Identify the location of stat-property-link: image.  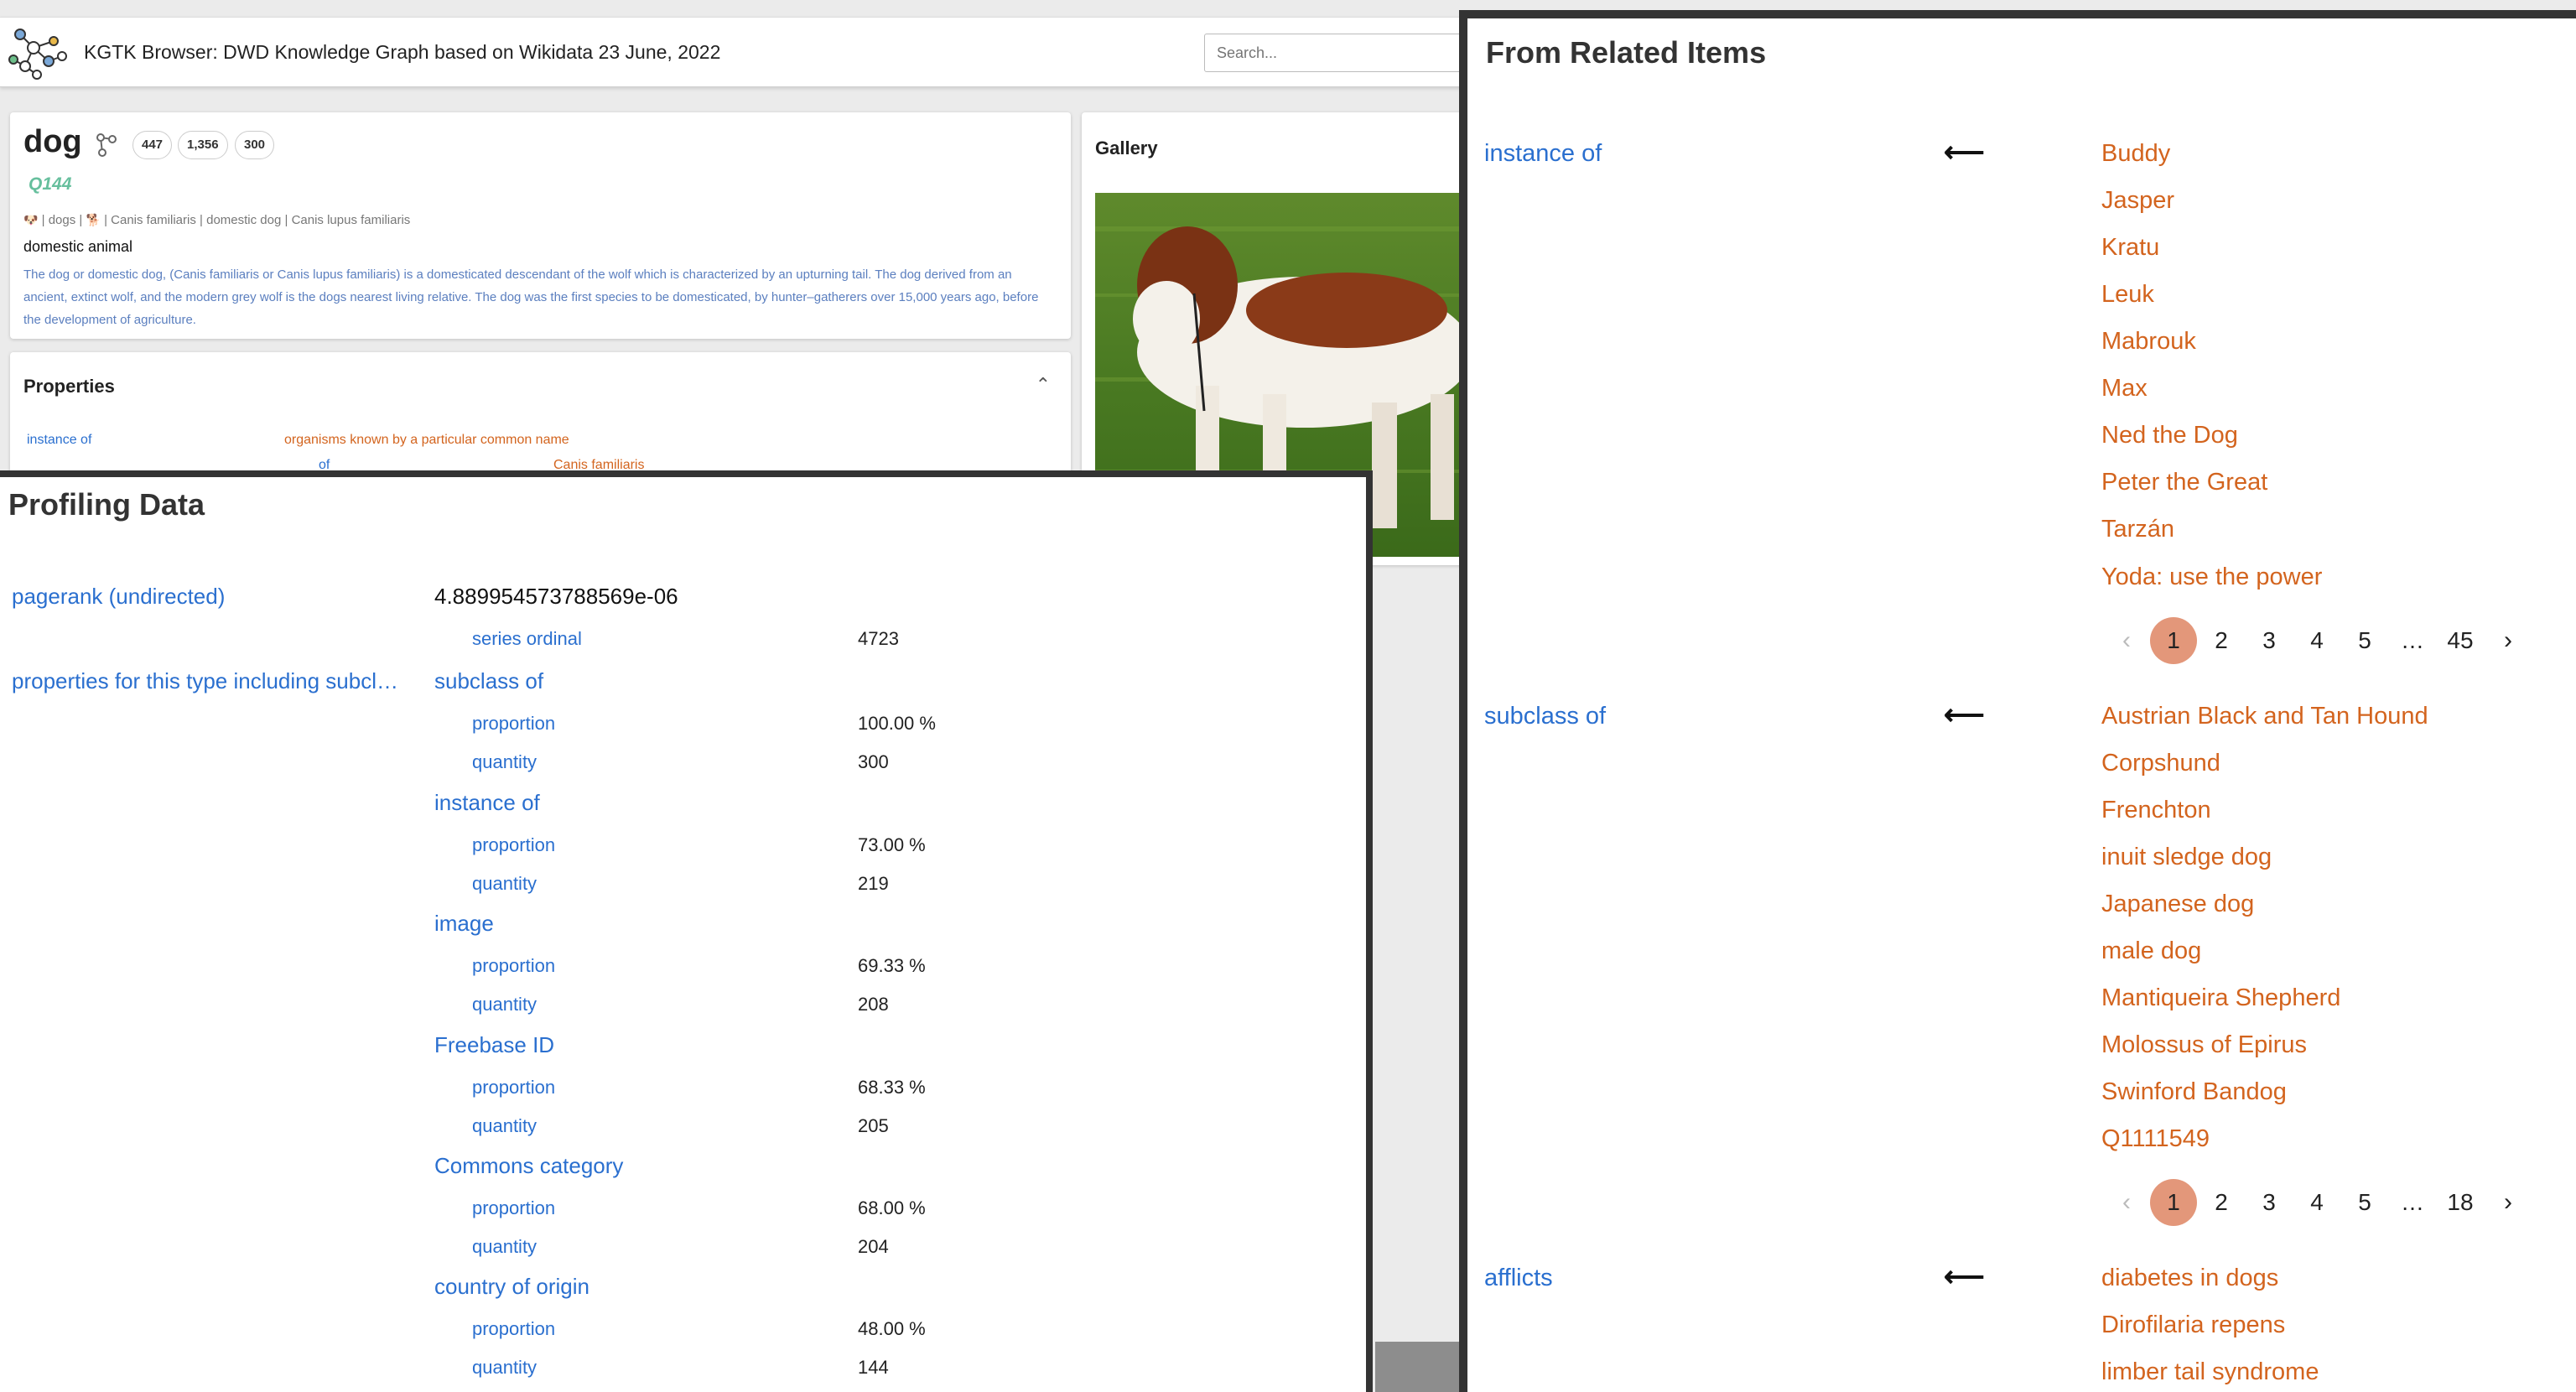
(464, 924).